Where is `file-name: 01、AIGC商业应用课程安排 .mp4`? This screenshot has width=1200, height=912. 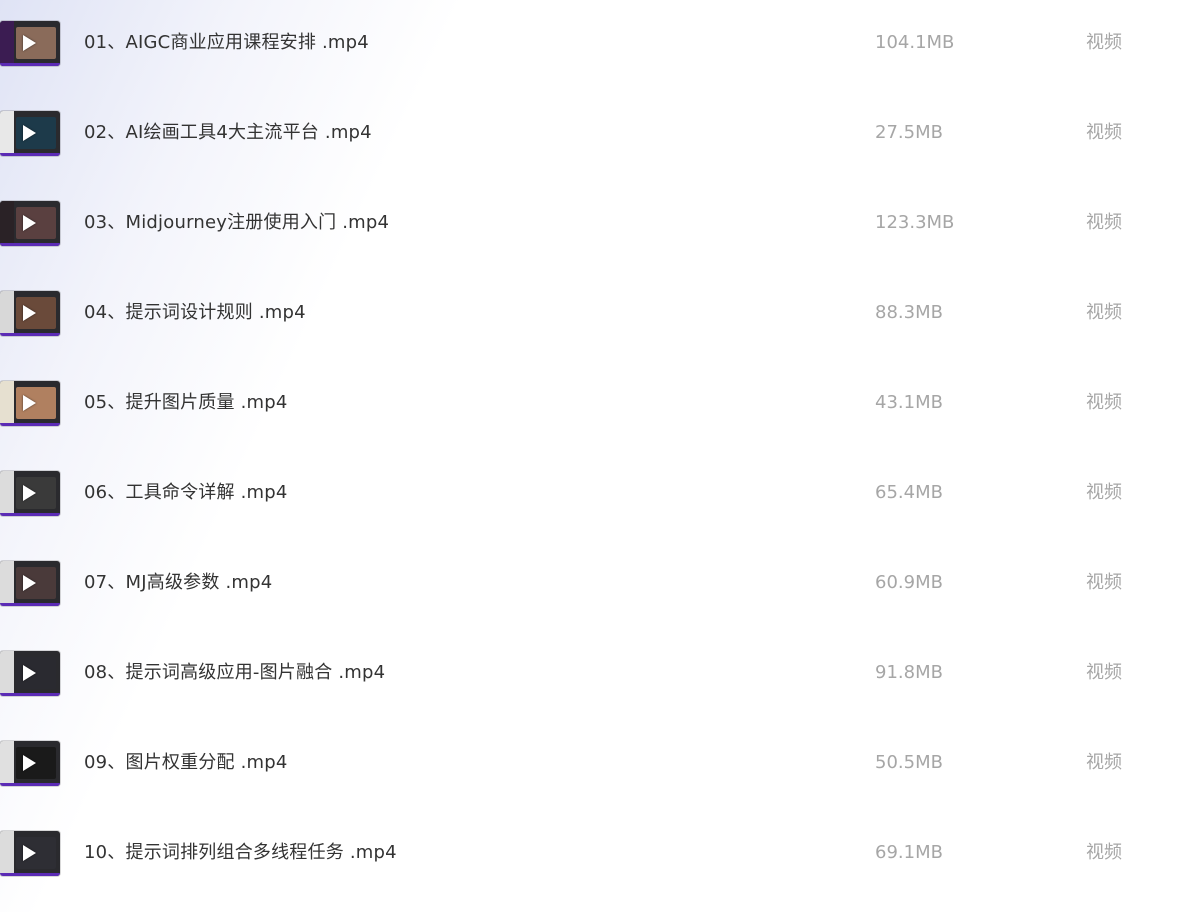
file-name: 01、AIGC商业应用课程安排 .mp4 is located at coordinates (226, 43).